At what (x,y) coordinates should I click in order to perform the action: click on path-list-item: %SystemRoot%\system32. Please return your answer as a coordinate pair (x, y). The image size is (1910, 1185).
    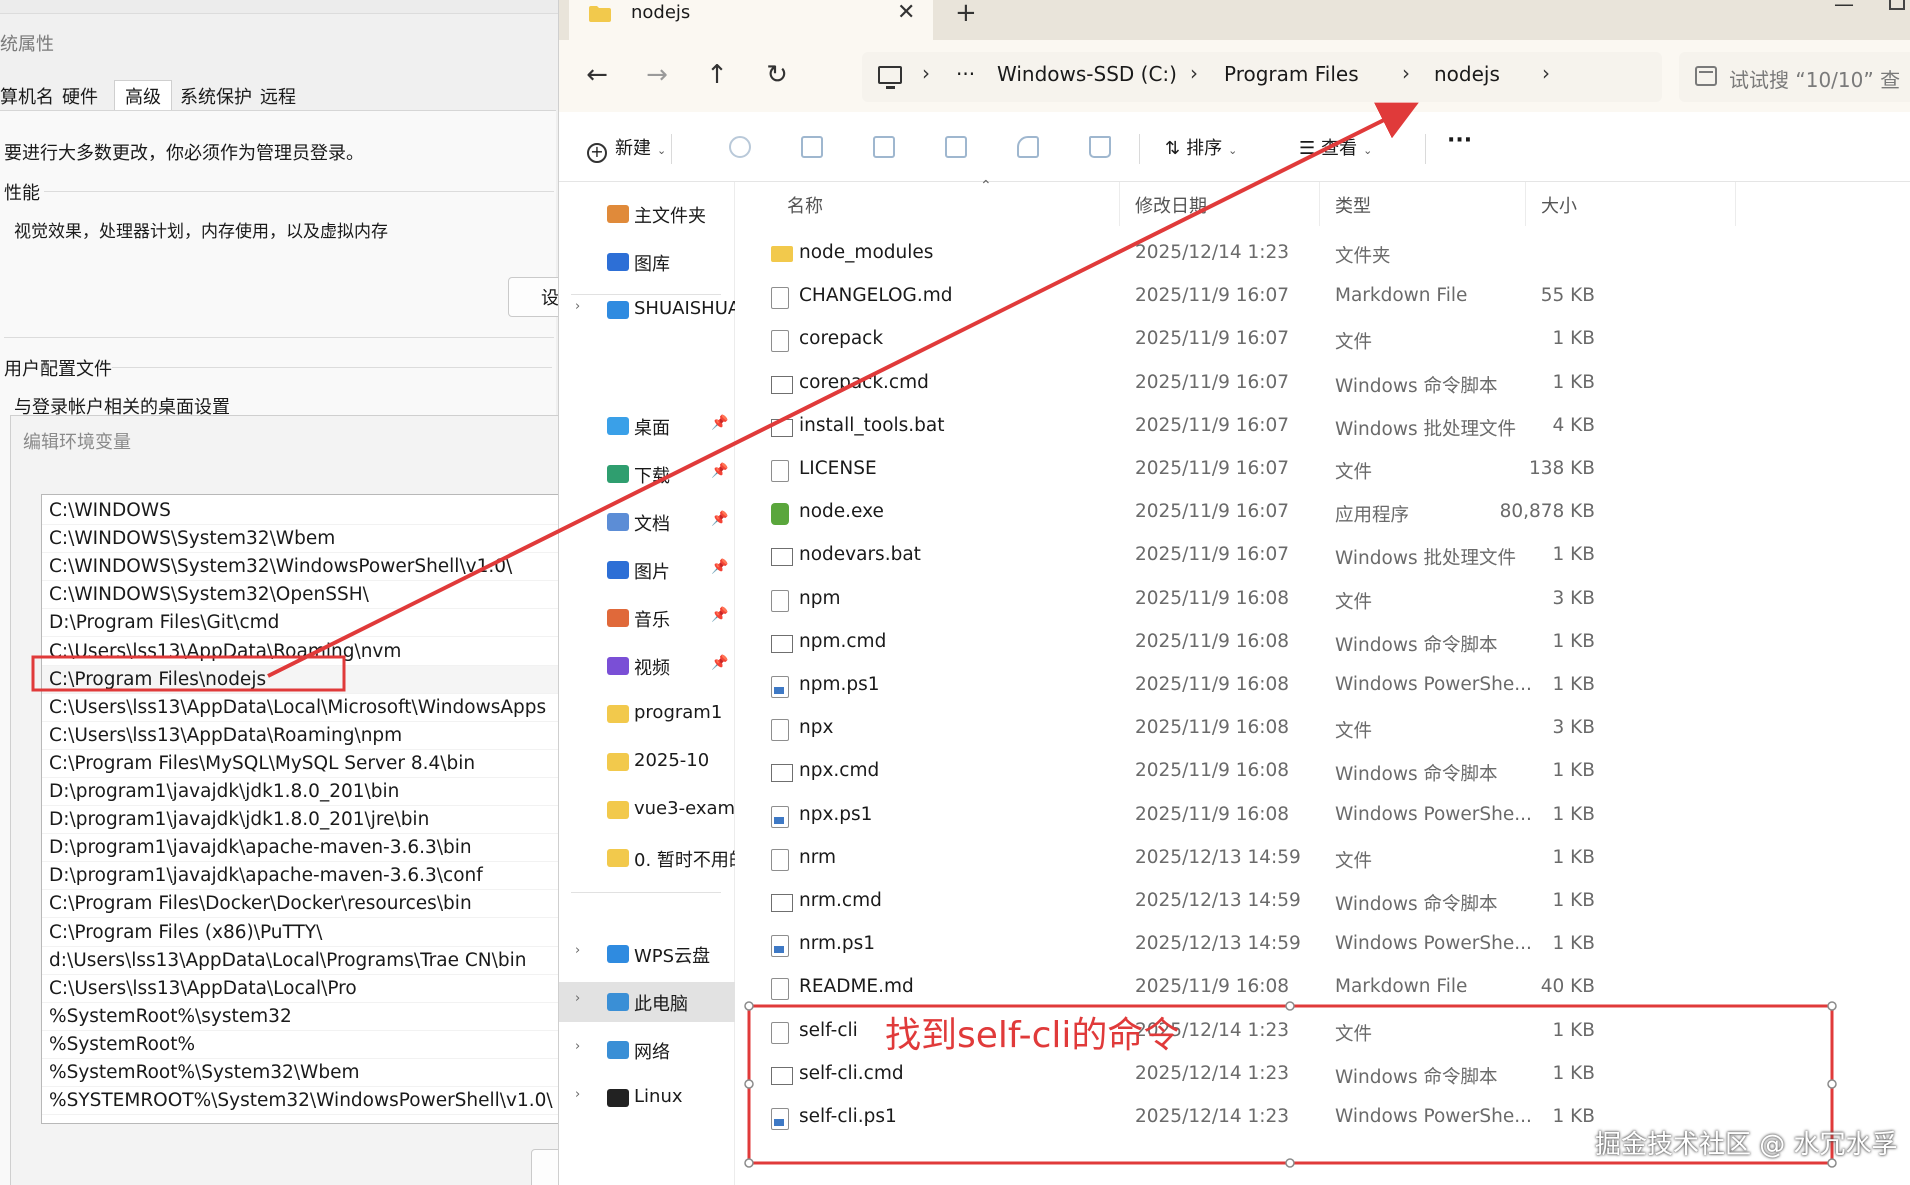
    Looking at the image, I should click on (300, 1017).